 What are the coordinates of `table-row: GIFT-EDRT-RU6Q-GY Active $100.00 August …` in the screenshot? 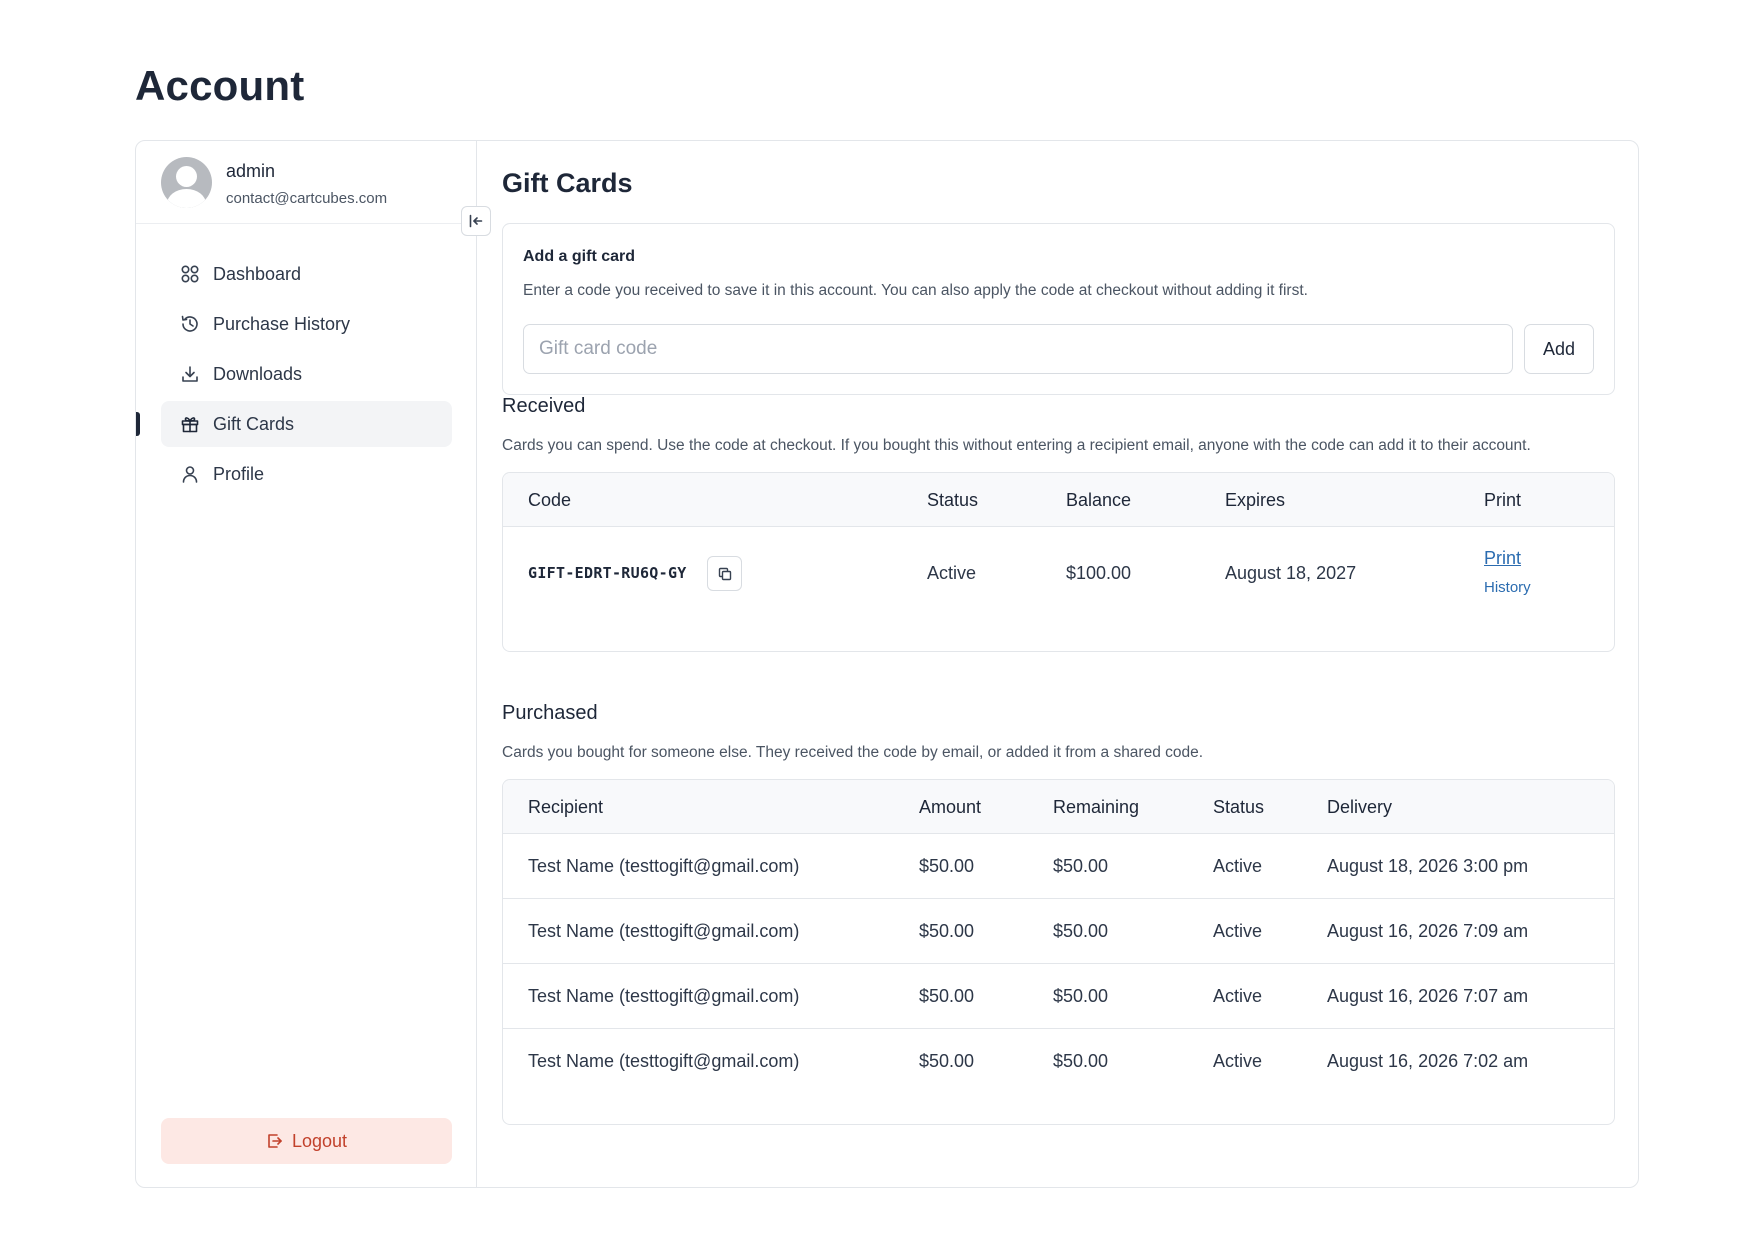 It's located at (1058, 589).